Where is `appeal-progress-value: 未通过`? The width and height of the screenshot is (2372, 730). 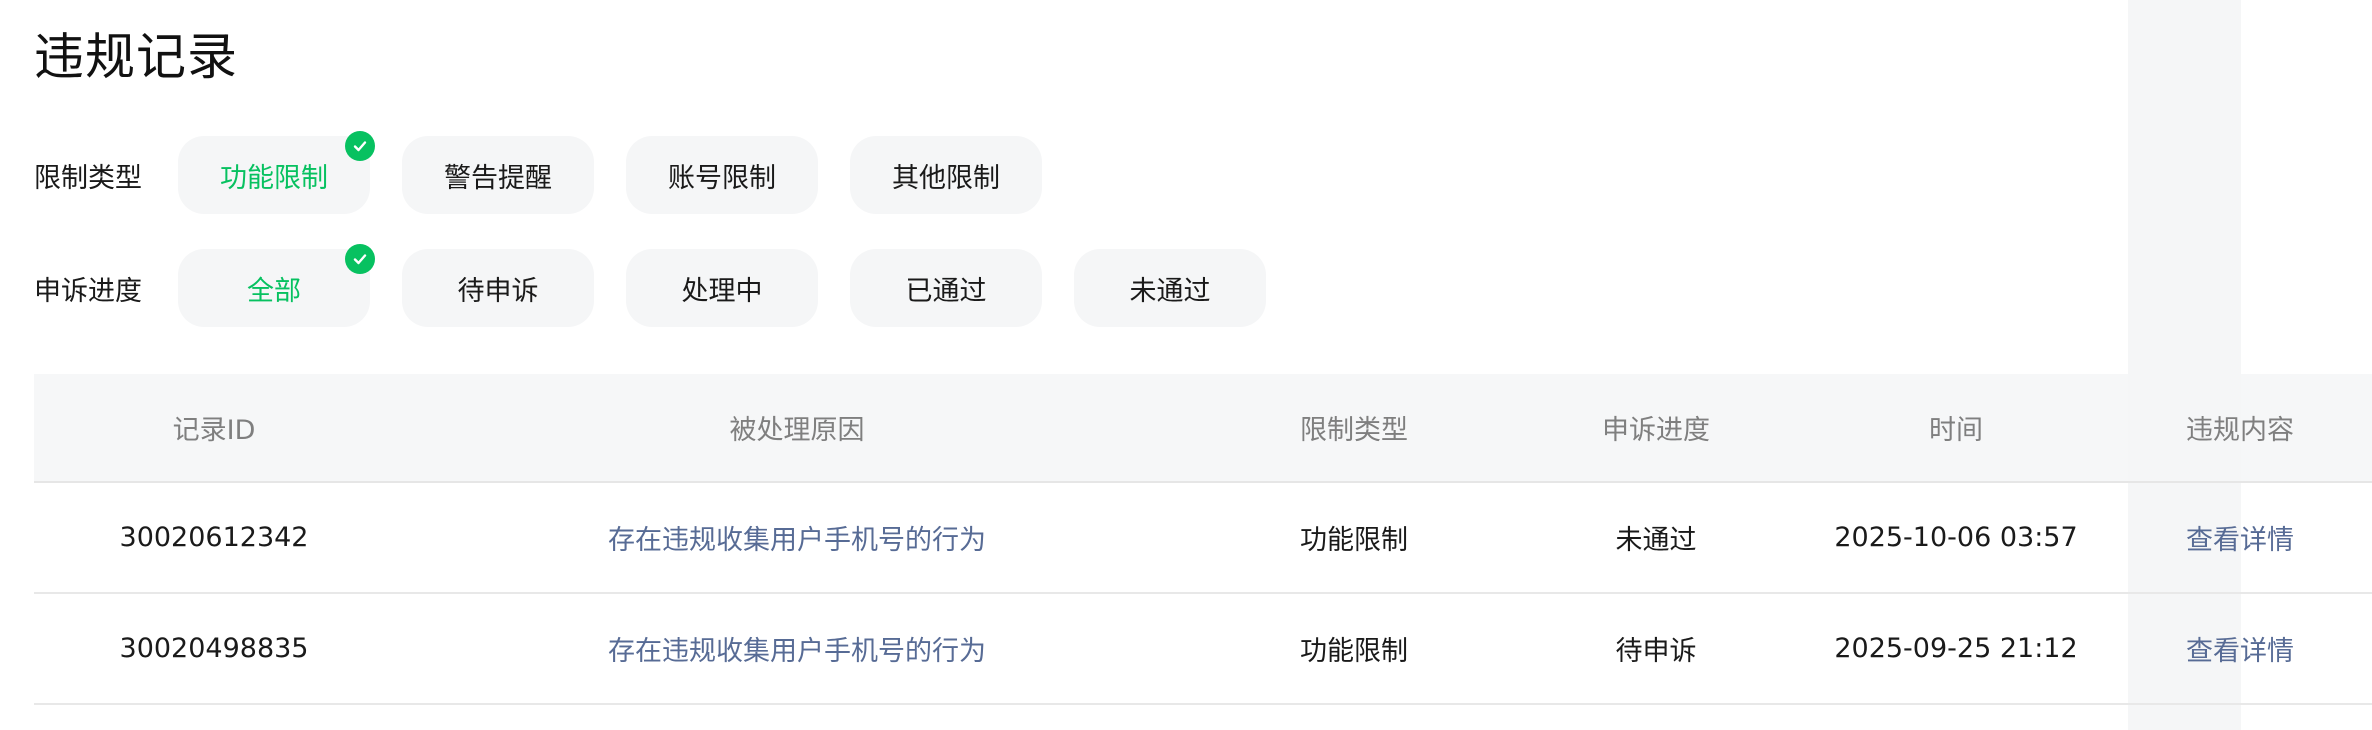
appeal-progress-value: 未通过 is located at coordinates (1656, 540).